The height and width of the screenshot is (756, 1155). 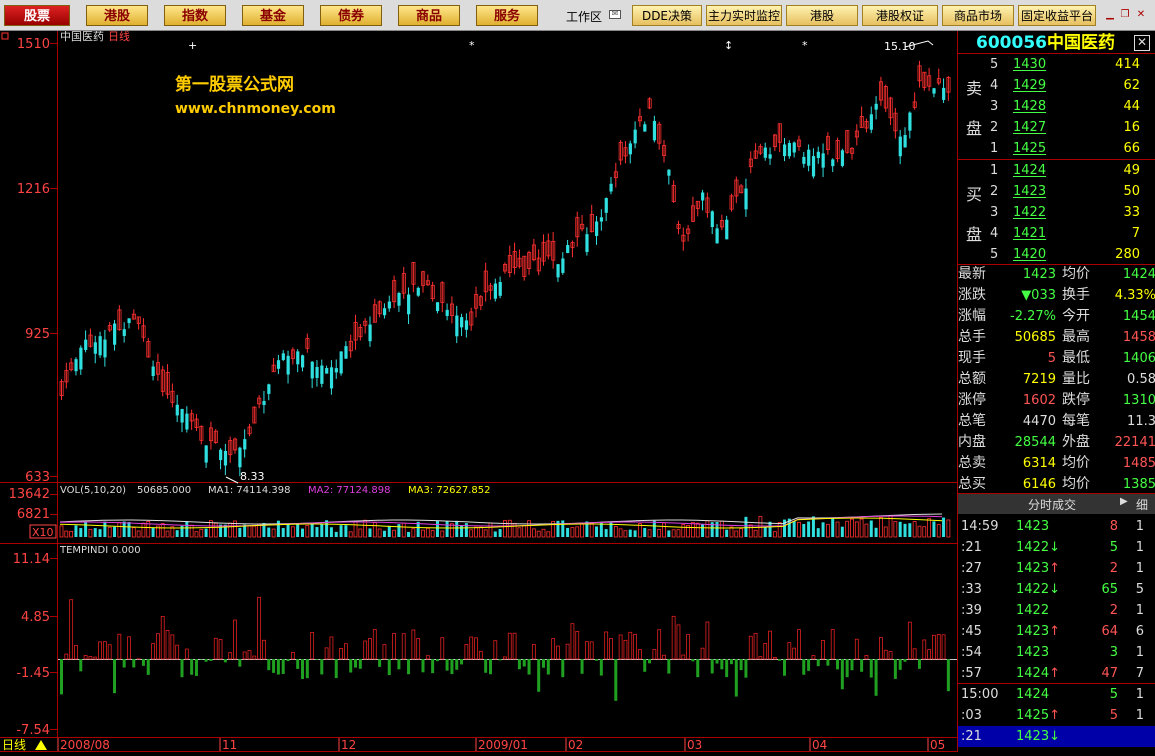 What do you see at coordinates (1124, 501) in the screenshot?
I see `play-icon: ▶` at bounding box center [1124, 501].